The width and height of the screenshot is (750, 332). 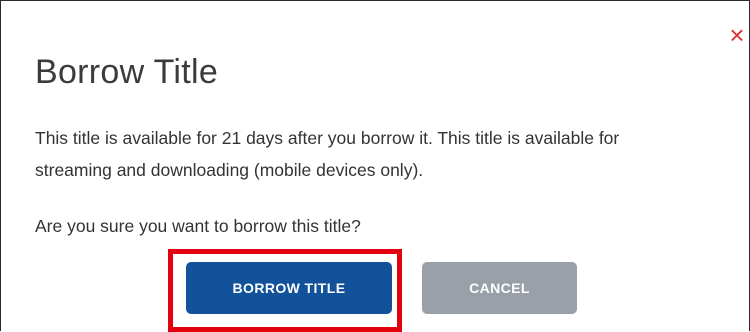 What do you see at coordinates (737, 35) in the screenshot?
I see `close-icon: ×` at bounding box center [737, 35].